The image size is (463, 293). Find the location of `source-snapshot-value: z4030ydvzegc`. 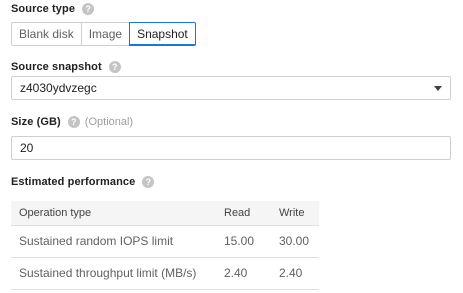

source-snapshot-value: z4030ydvzegc is located at coordinates (58, 88).